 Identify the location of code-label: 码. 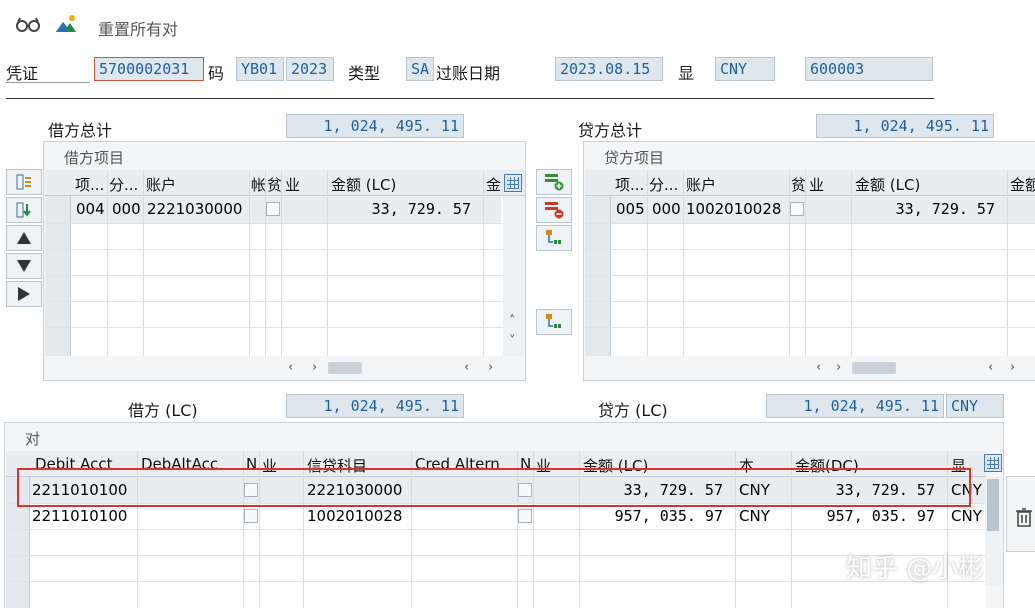
(216, 73).